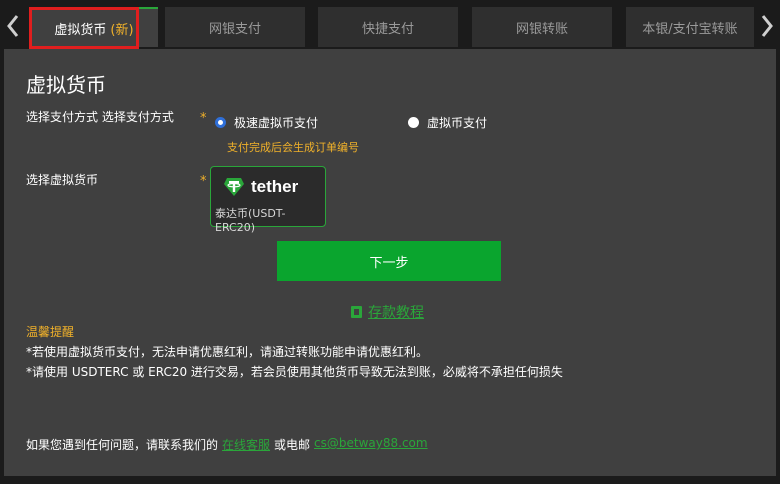 The height and width of the screenshot is (484, 780). I want to click on tip-line-1: *若使用虚拟货币支付，无法申请优惠红利，请通过转账功能申请优惠红利。, so click(227, 352).